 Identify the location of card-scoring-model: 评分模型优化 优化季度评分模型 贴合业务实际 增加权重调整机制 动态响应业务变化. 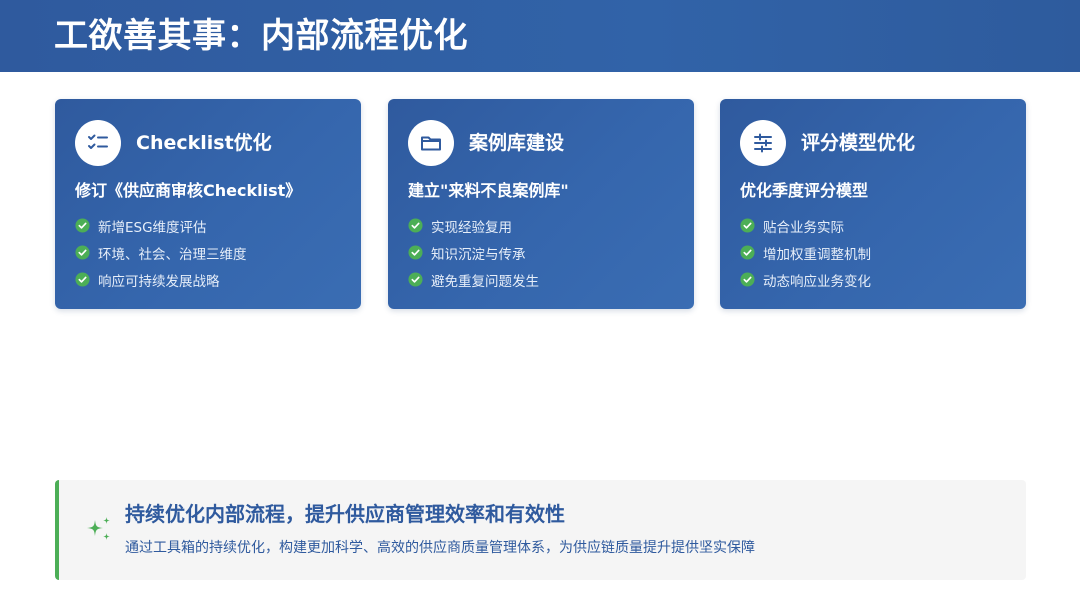
(873, 204).